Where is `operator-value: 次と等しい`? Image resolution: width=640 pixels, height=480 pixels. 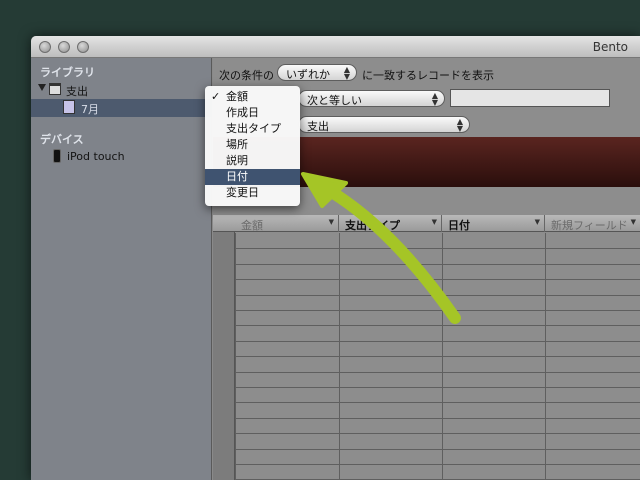
operator-value: 次と等しい is located at coordinates (334, 100).